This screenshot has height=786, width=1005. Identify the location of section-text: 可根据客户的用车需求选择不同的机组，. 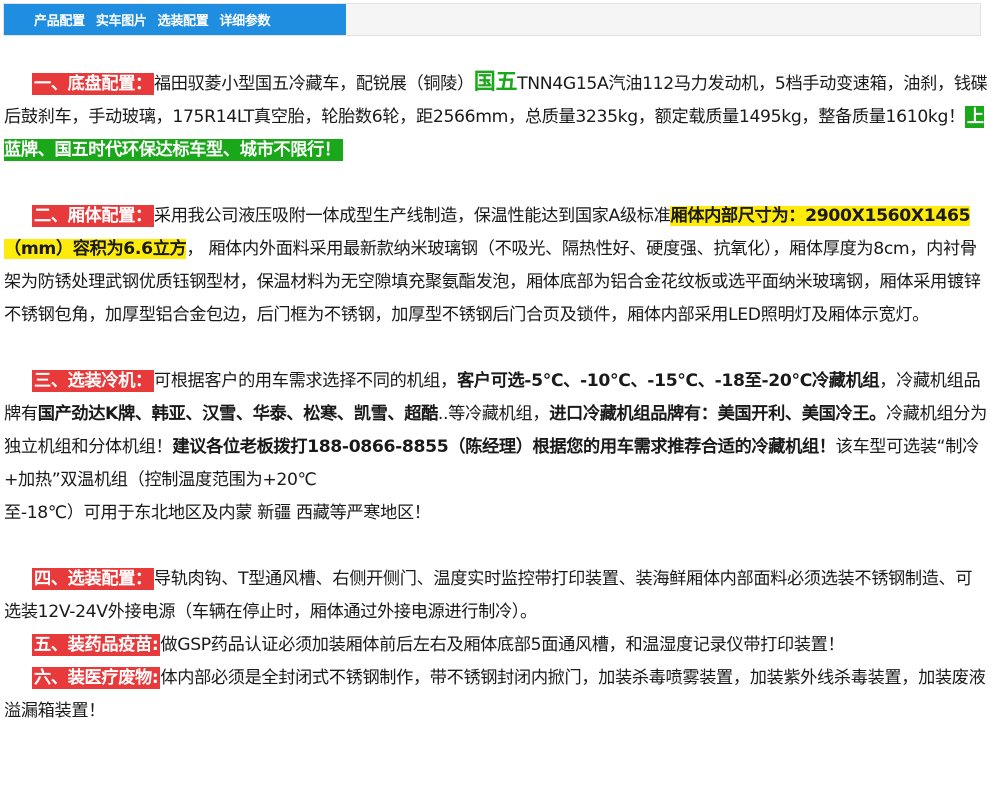
(305, 381).